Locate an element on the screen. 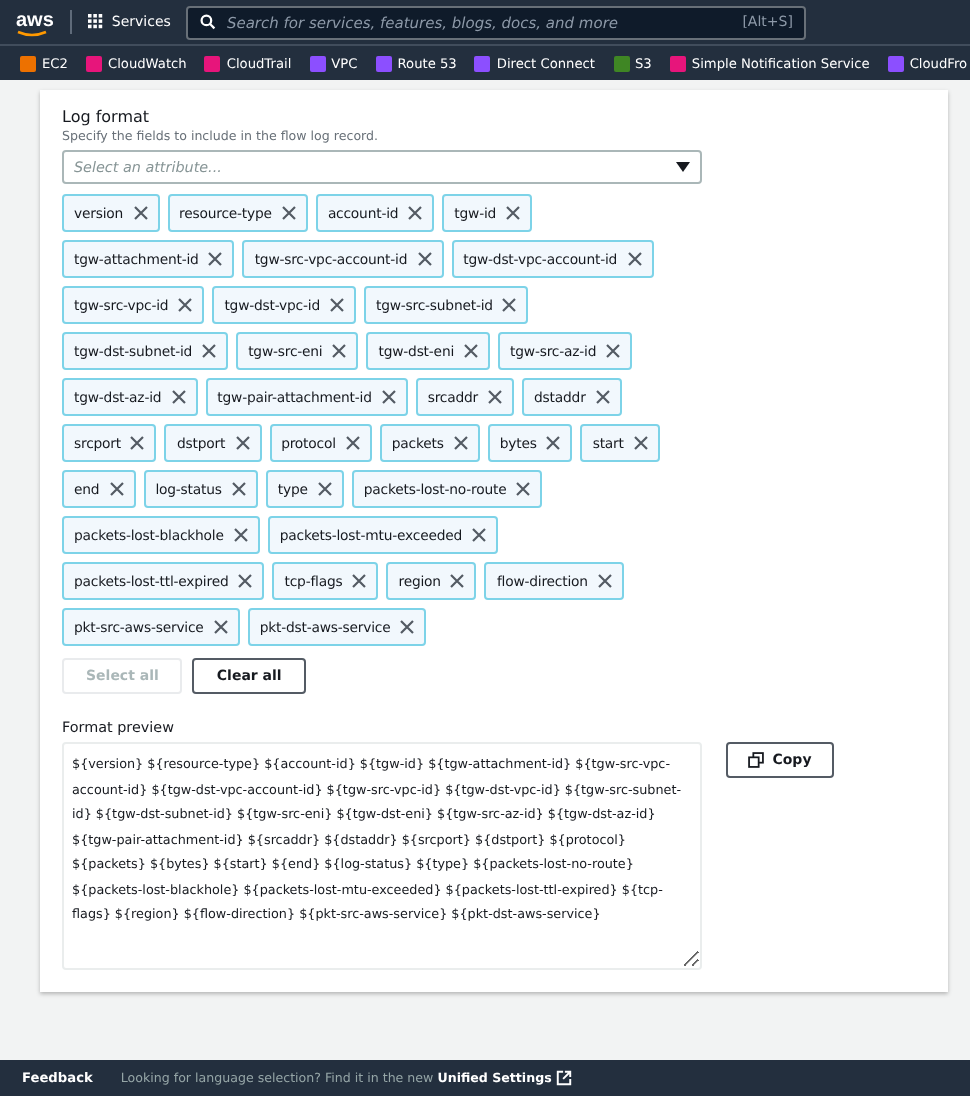  field-label: Log format is located at coordinates (107, 117).